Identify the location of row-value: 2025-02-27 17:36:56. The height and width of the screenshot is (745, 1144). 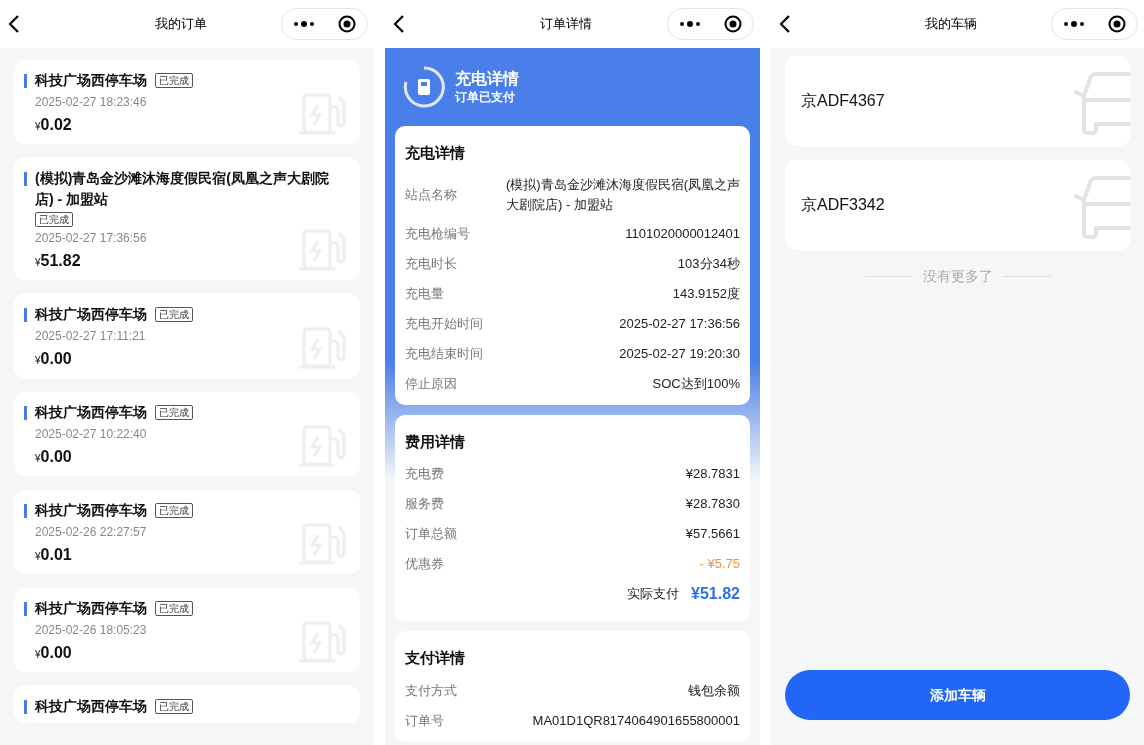
(679, 323).